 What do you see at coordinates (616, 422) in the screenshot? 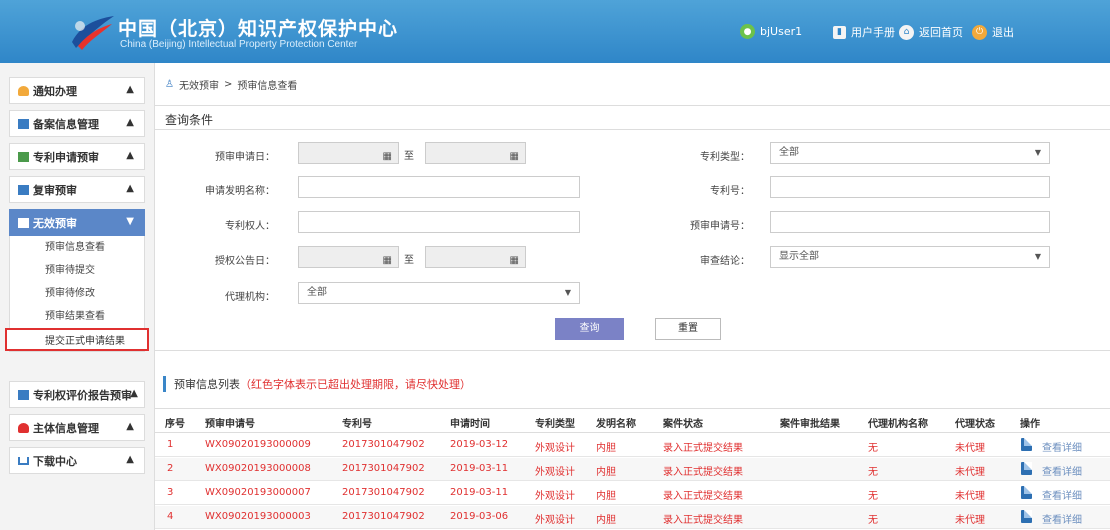
I see `column-header: 发明名称` at bounding box center [616, 422].